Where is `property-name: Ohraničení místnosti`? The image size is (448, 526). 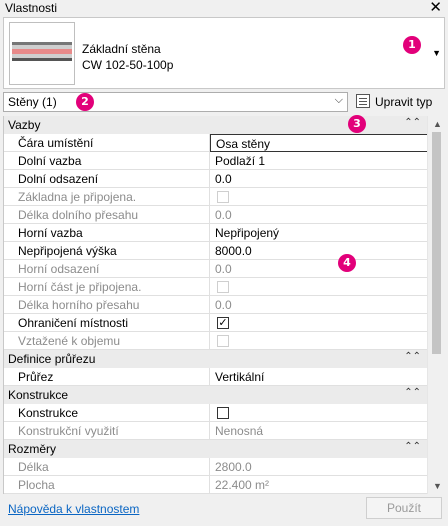 property-name: Ohraničení místnosti is located at coordinates (107, 323).